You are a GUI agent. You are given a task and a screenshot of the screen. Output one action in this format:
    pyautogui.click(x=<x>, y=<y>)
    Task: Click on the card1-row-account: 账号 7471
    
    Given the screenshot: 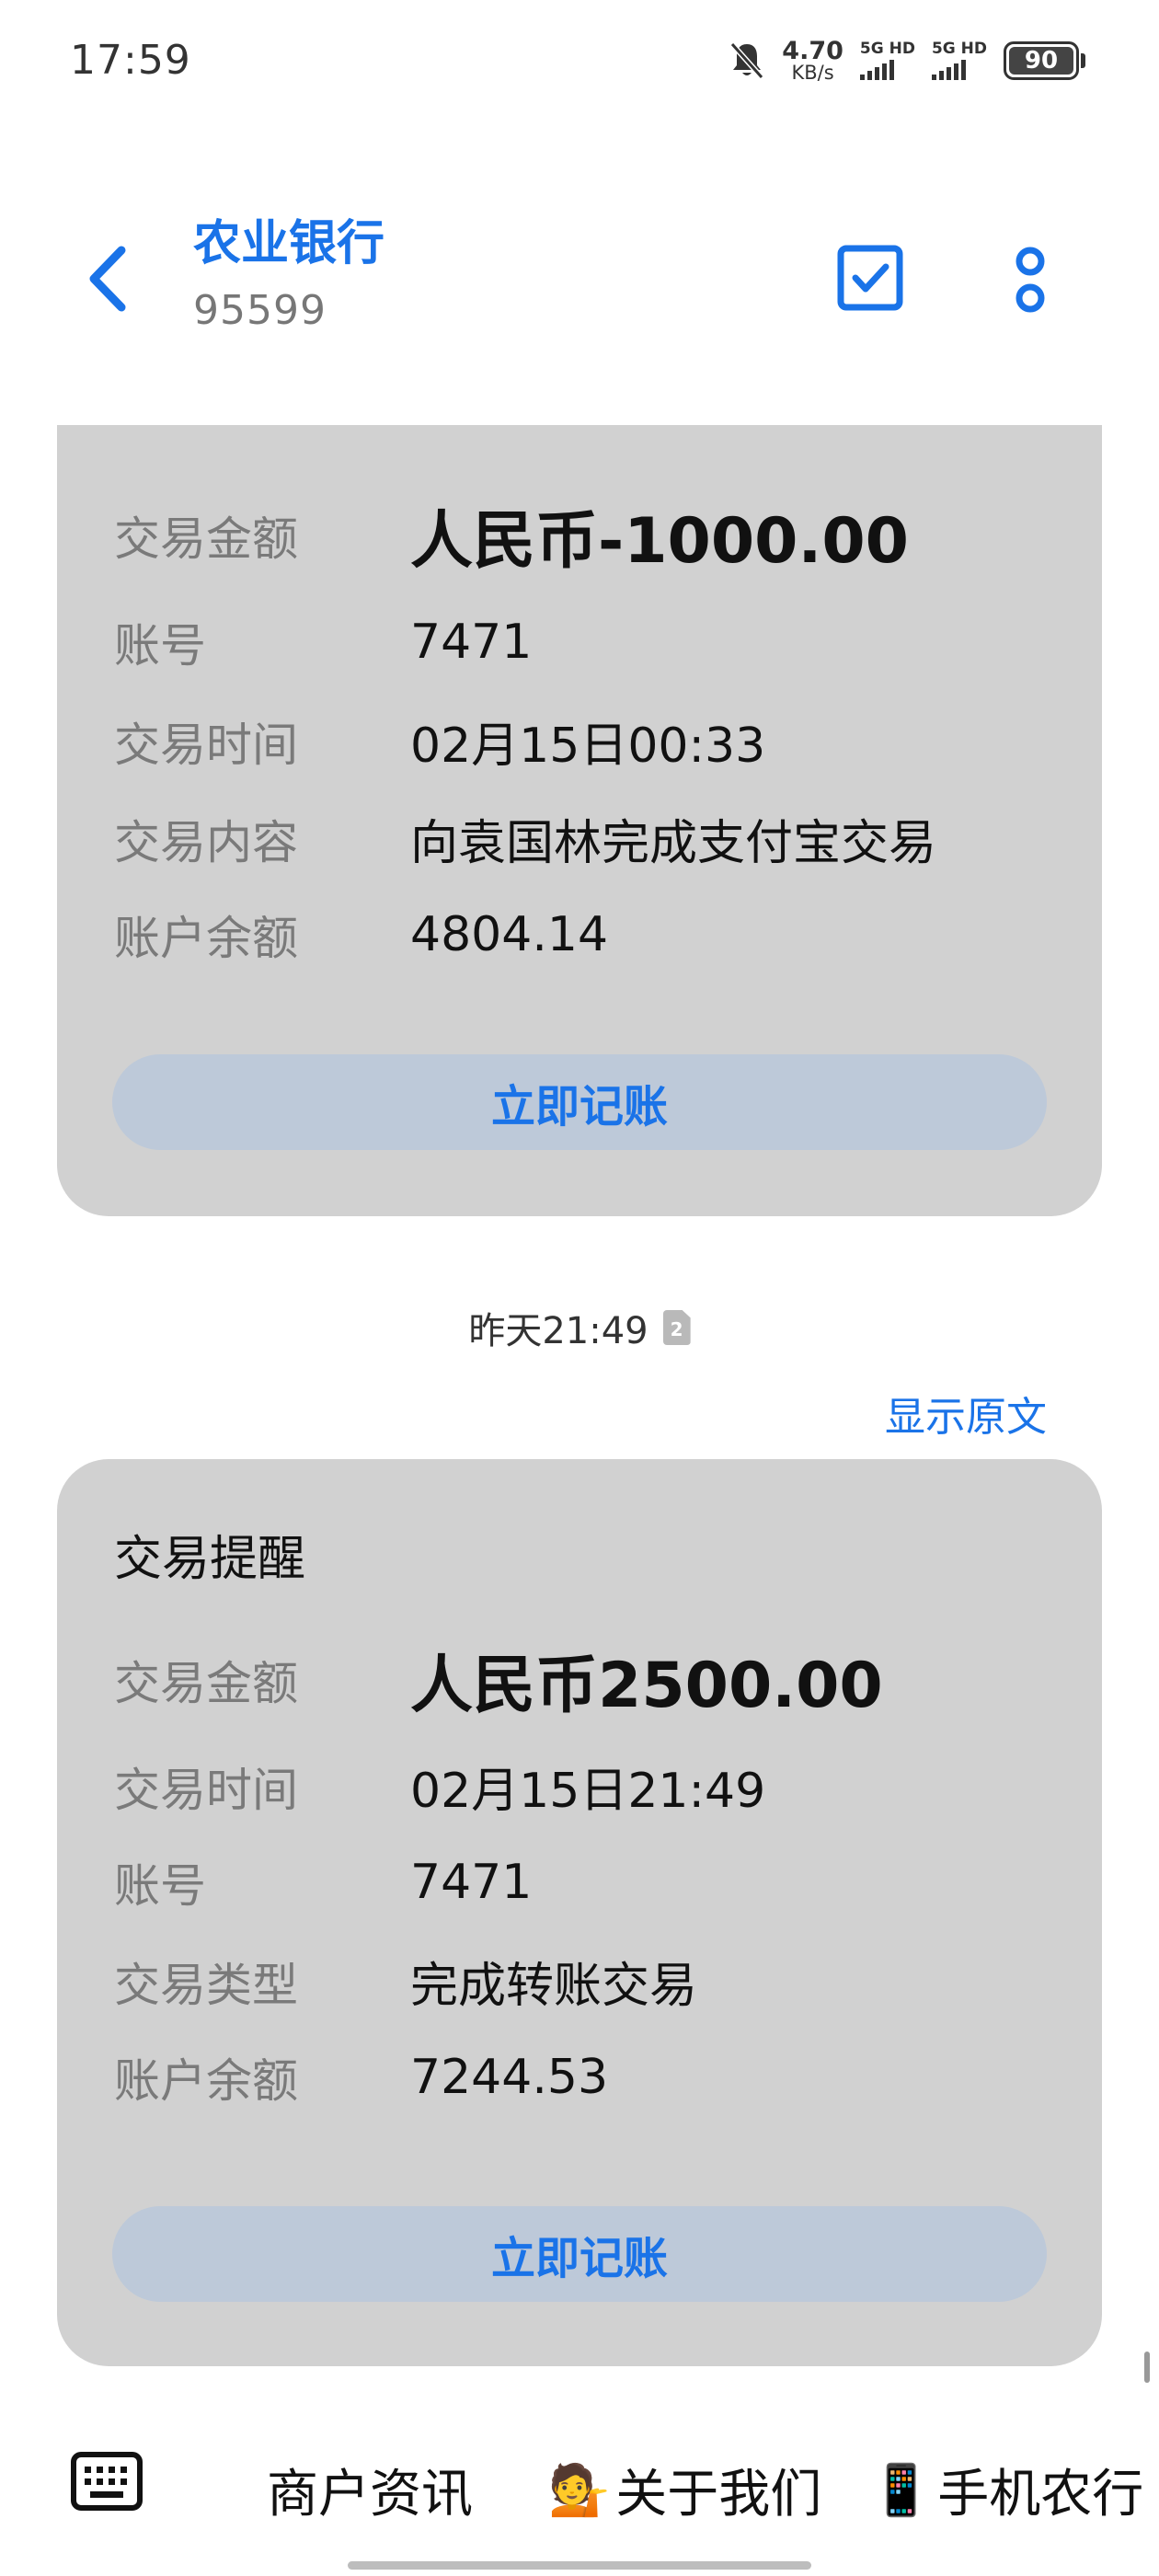 What is the action you would take?
    pyautogui.click(x=589, y=642)
    